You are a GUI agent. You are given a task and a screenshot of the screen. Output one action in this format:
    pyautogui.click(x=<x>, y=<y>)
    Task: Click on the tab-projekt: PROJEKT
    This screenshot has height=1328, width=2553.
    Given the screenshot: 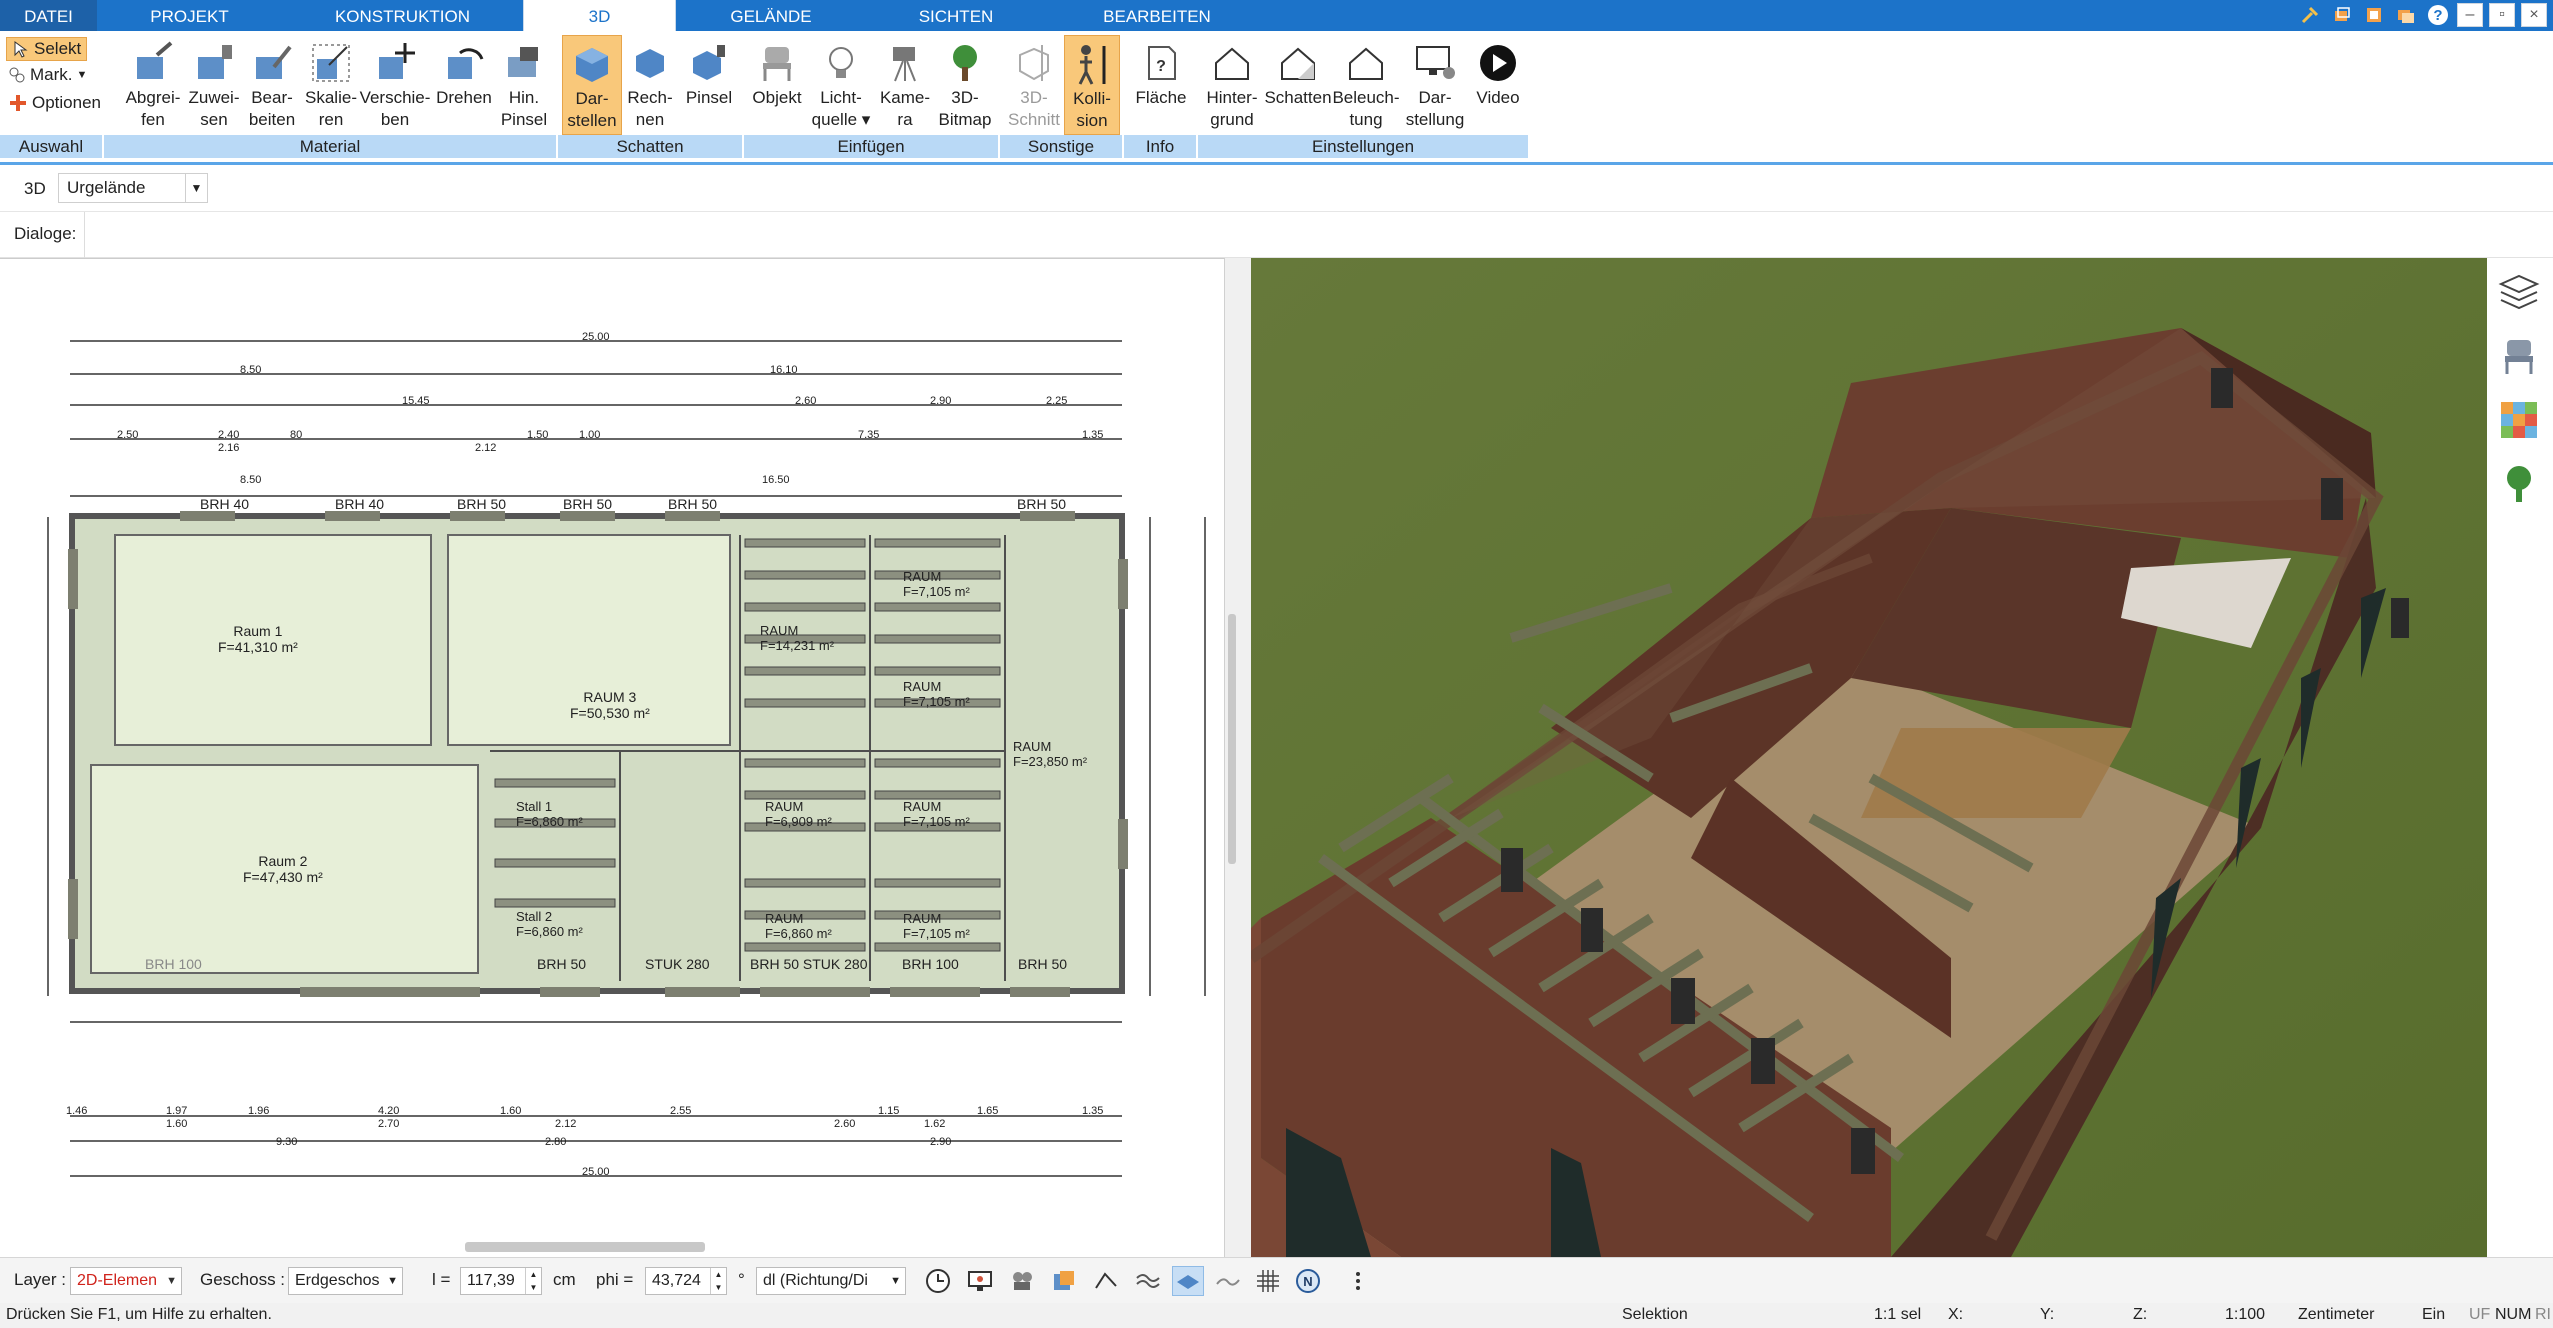 What is the action you would take?
    pyautogui.click(x=189, y=15)
    